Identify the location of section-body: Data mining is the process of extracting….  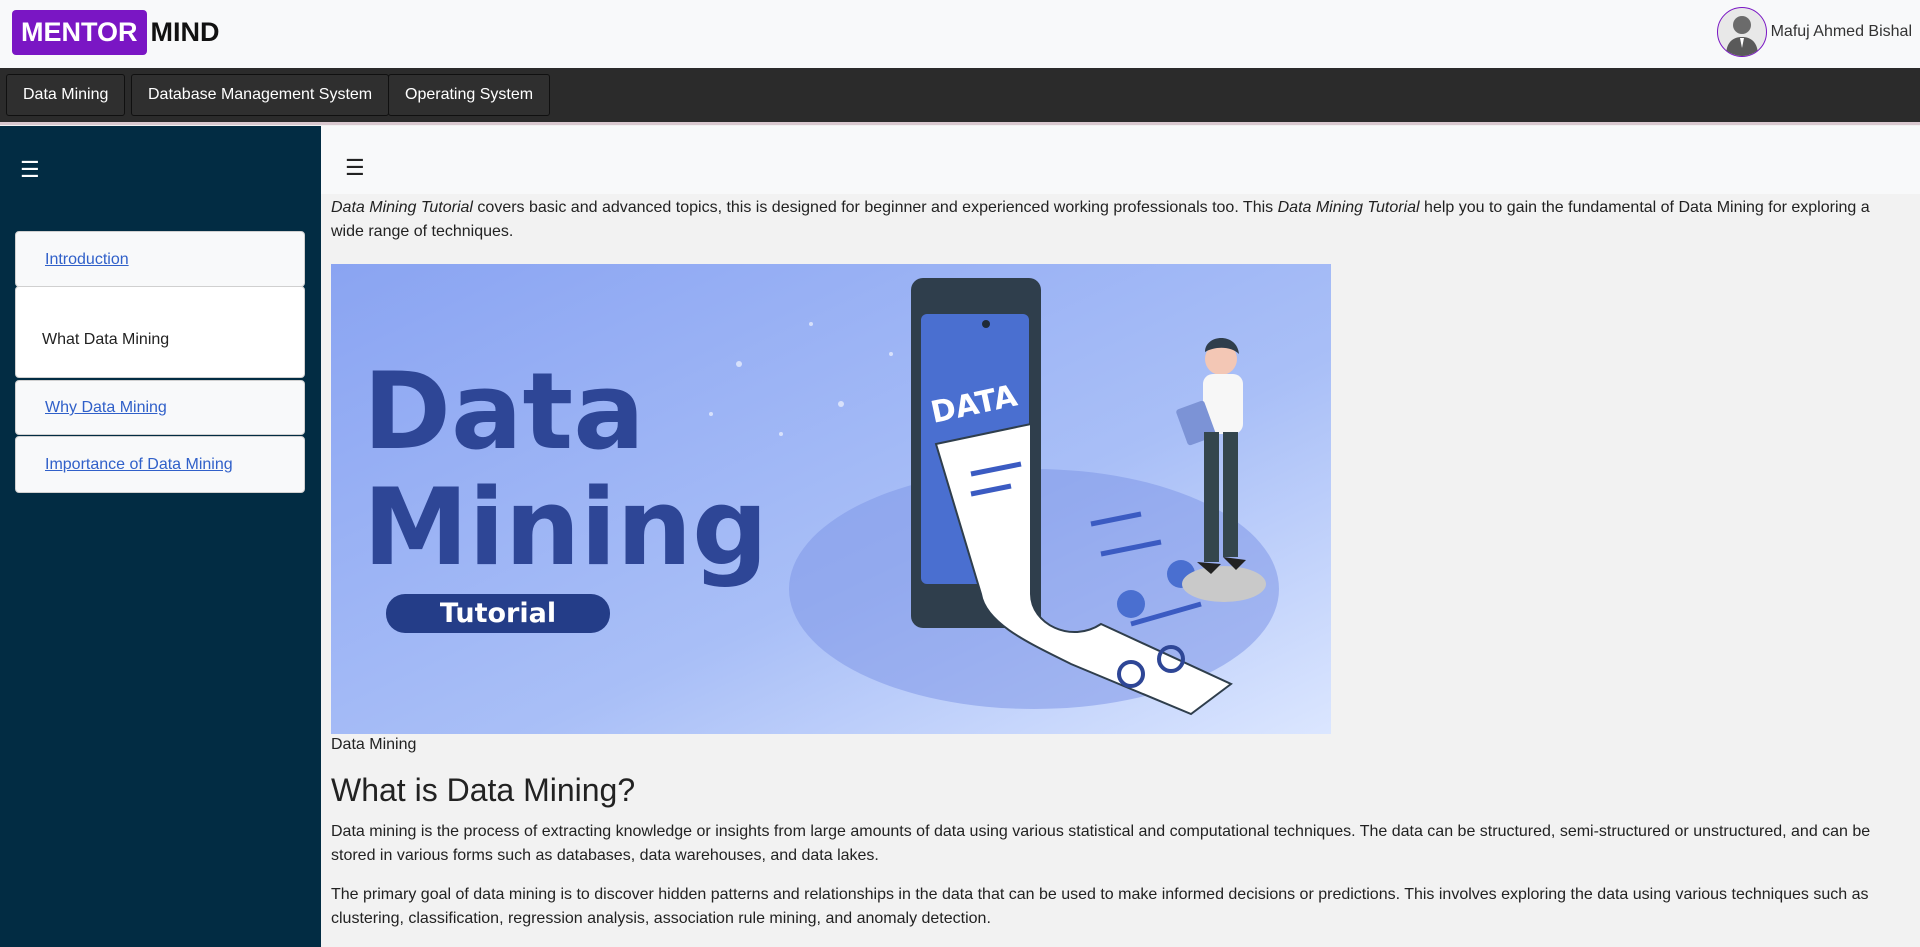
(1111, 875).